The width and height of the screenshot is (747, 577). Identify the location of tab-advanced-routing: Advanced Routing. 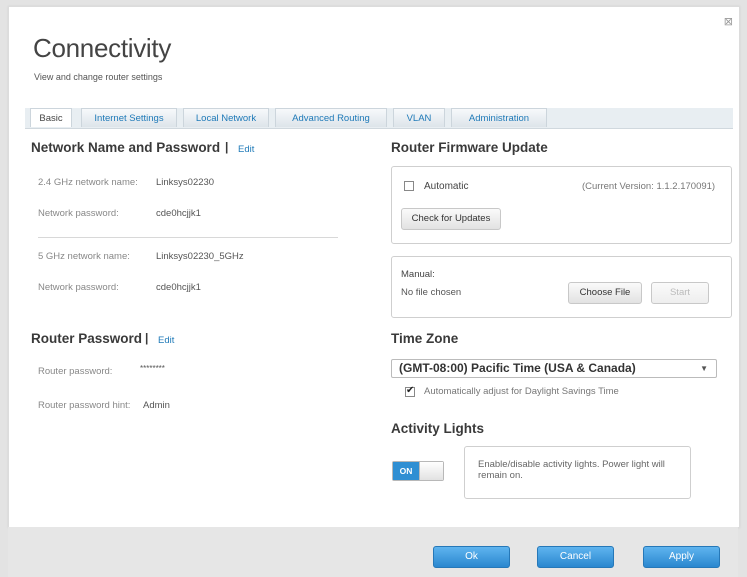
(331, 117).